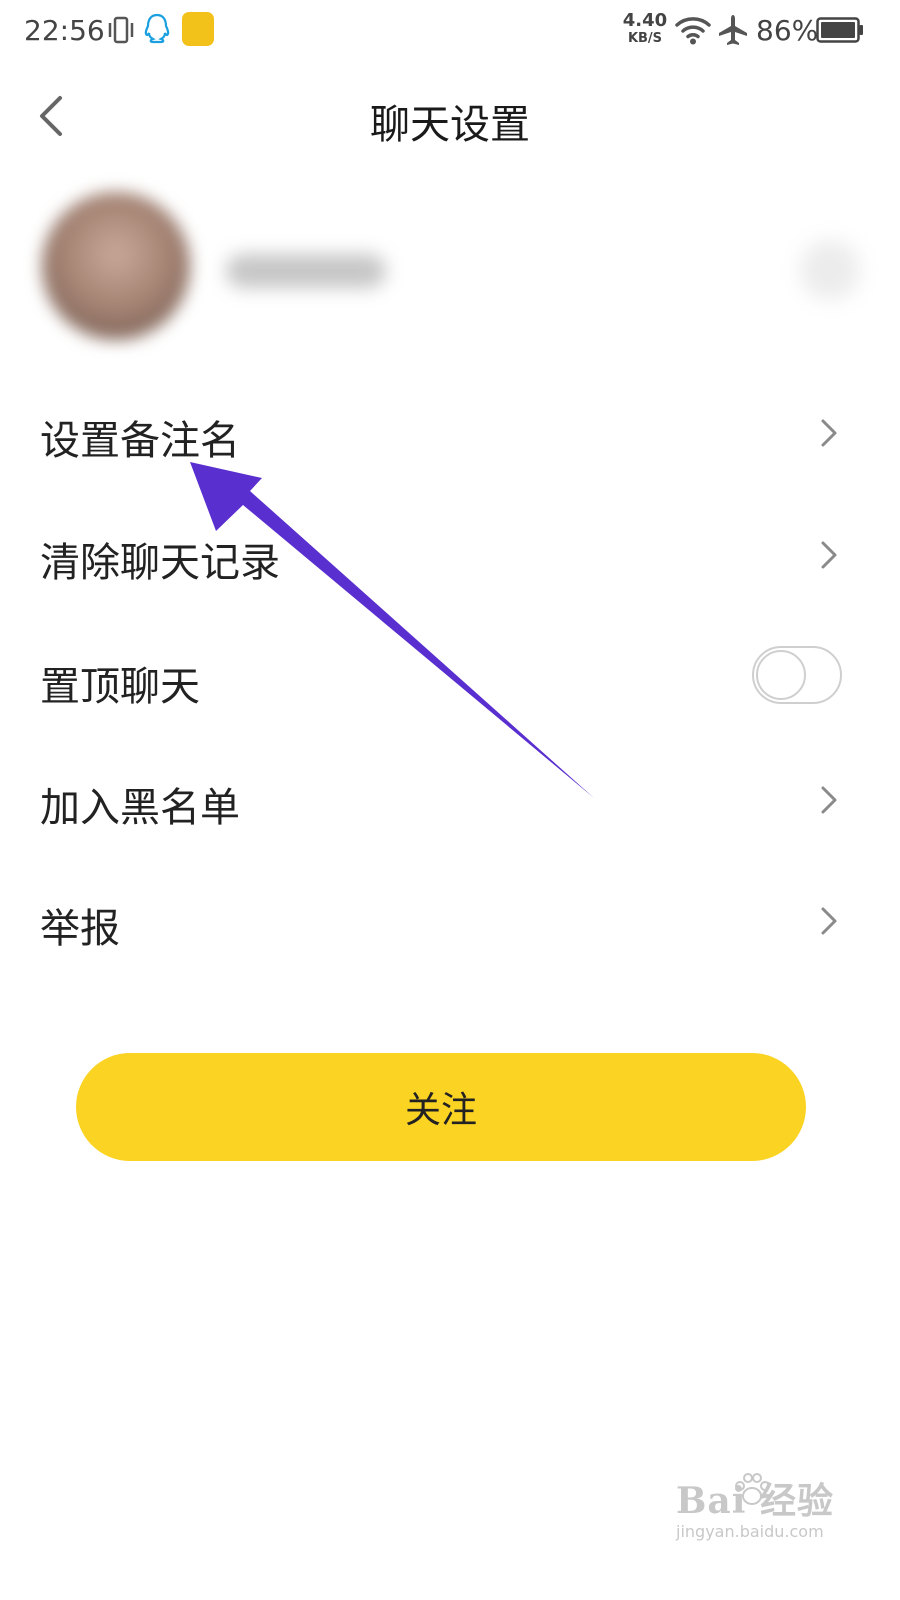 Image resolution: width=900 pixels, height=1600 pixels. I want to click on battery-icon, so click(839, 30).